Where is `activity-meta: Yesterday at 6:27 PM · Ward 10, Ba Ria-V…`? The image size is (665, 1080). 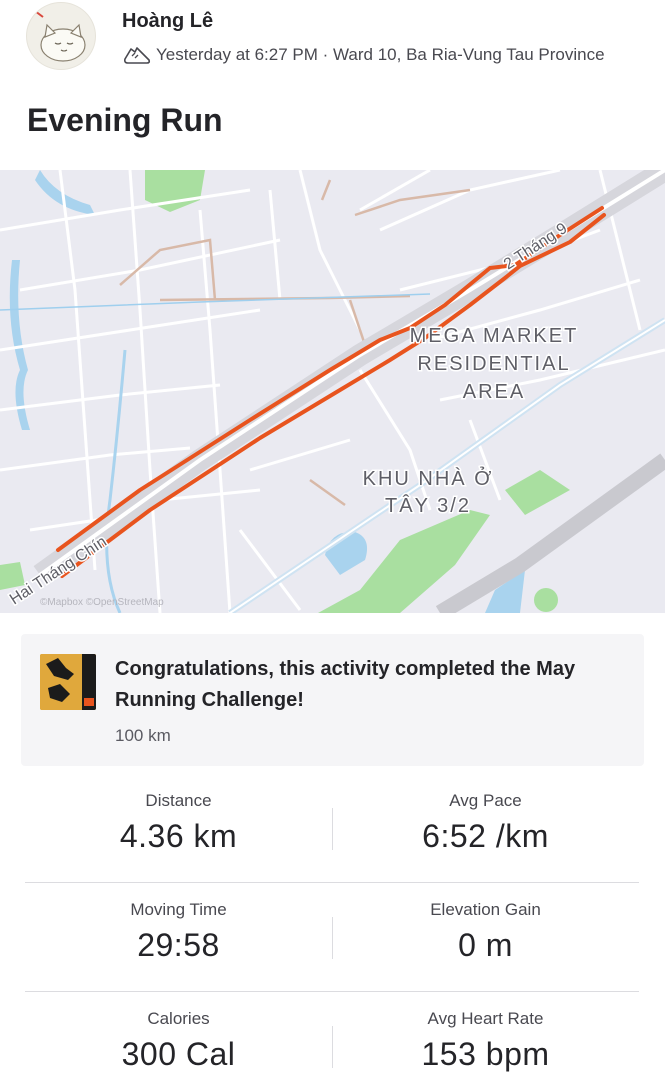 activity-meta: Yesterday at 6:27 PM · Ward 10, Ba Ria-V… is located at coordinates (363, 55).